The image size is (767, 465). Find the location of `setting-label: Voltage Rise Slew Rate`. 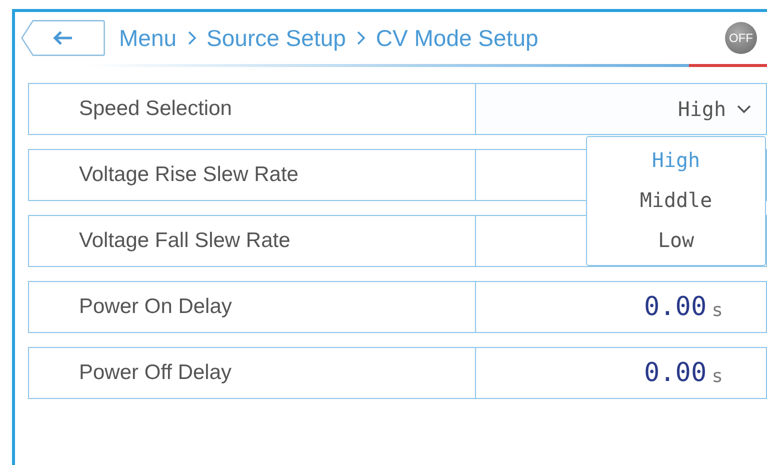

setting-label: Voltage Rise Slew Rate is located at coordinates (252, 175).